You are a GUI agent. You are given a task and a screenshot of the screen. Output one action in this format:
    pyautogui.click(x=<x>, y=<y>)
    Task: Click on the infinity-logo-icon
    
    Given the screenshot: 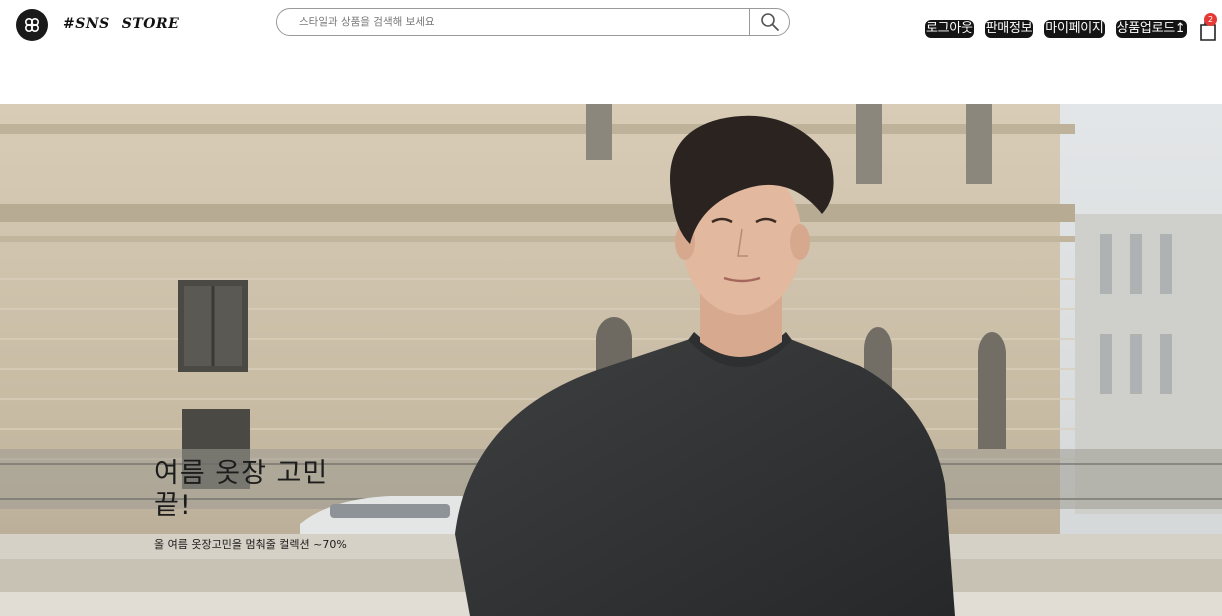 What is the action you would take?
    pyautogui.click(x=32, y=25)
    